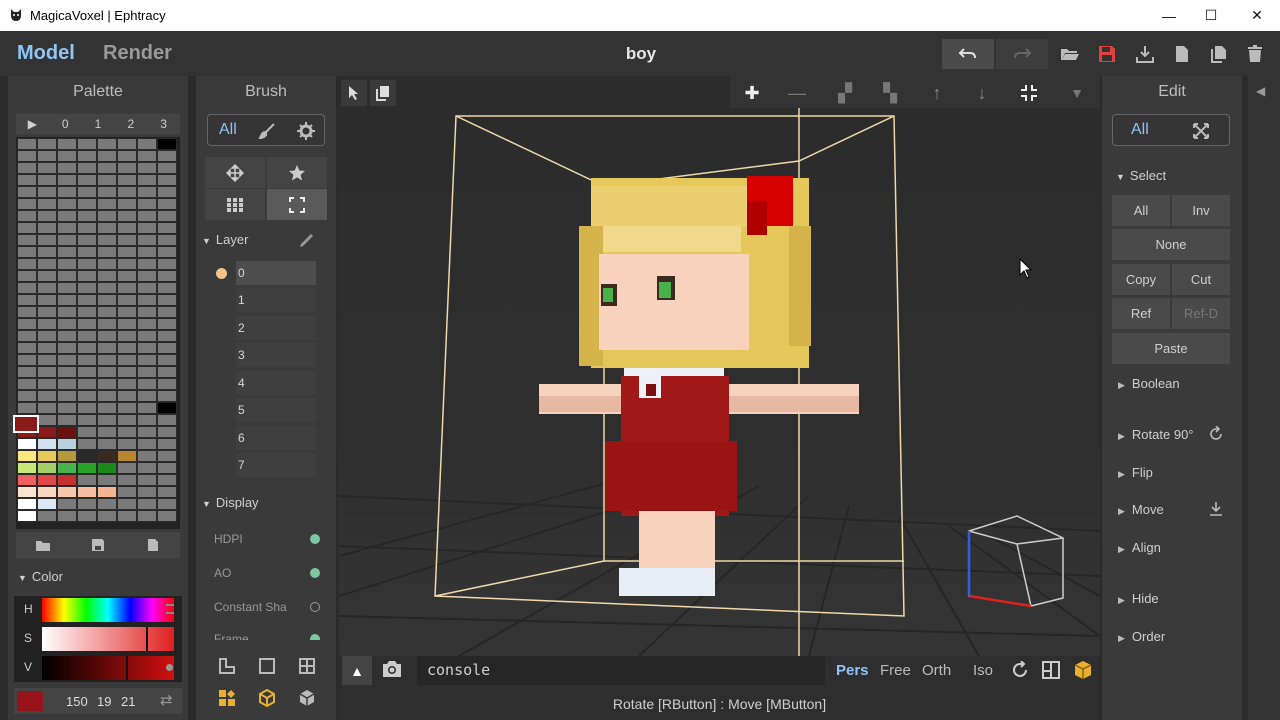 The height and width of the screenshot is (720, 1280). What do you see at coordinates (968, 54) in the screenshot?
I see `undo-button` at bounding box center [968, 54].